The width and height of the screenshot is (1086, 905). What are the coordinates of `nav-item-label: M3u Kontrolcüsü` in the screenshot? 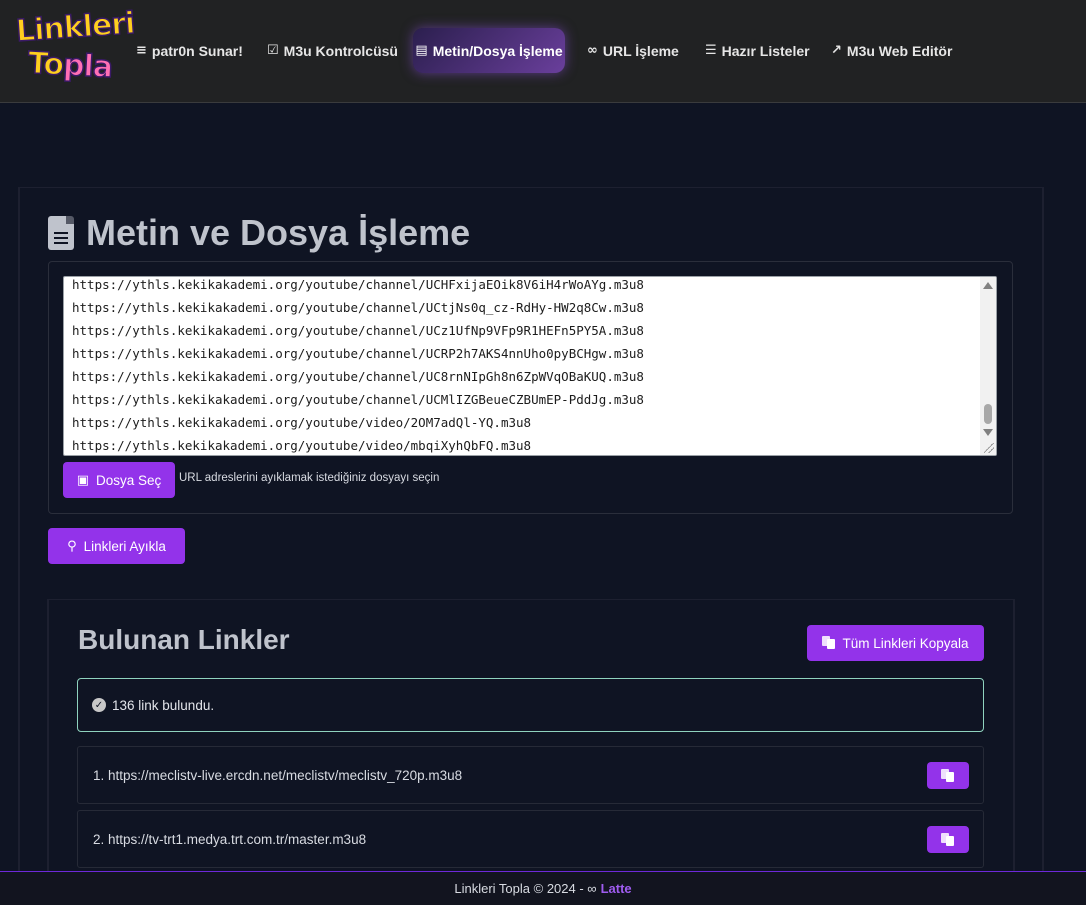 It's located at (340, 50).